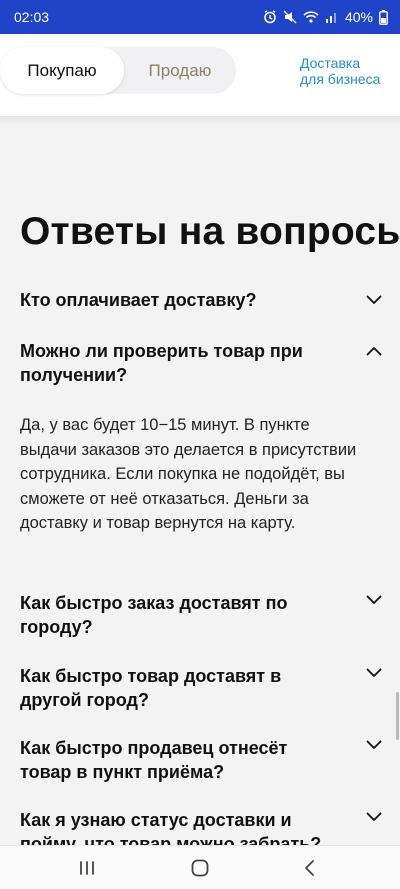 This screenshot has width=400, height=889. What do you see at coordinates (62, 70) in the screenshot?
I see `tab-buying: Покупаю` at bounding box center [62, 70].